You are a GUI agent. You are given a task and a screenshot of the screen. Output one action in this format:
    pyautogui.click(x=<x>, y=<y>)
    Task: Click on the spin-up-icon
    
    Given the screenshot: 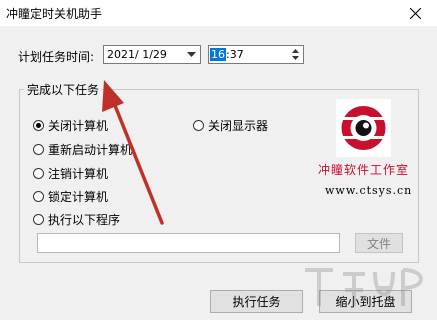 What is the action you would take?
    pyautogui.click(x=295, y=50)
    